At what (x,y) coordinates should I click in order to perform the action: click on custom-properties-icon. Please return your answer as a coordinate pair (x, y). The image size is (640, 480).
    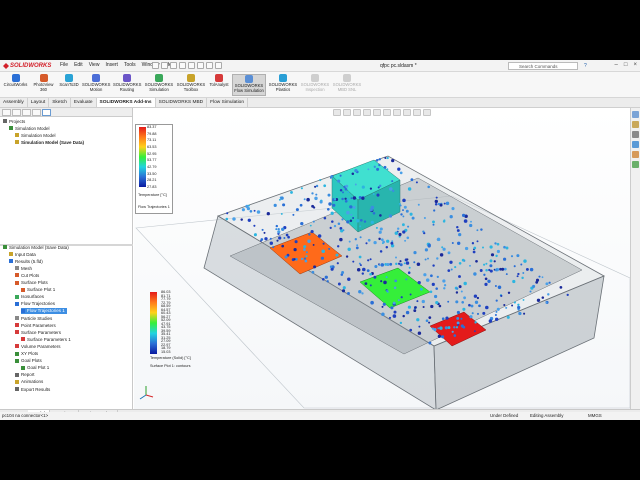
    Looking at the image, I should click on (635, 164).